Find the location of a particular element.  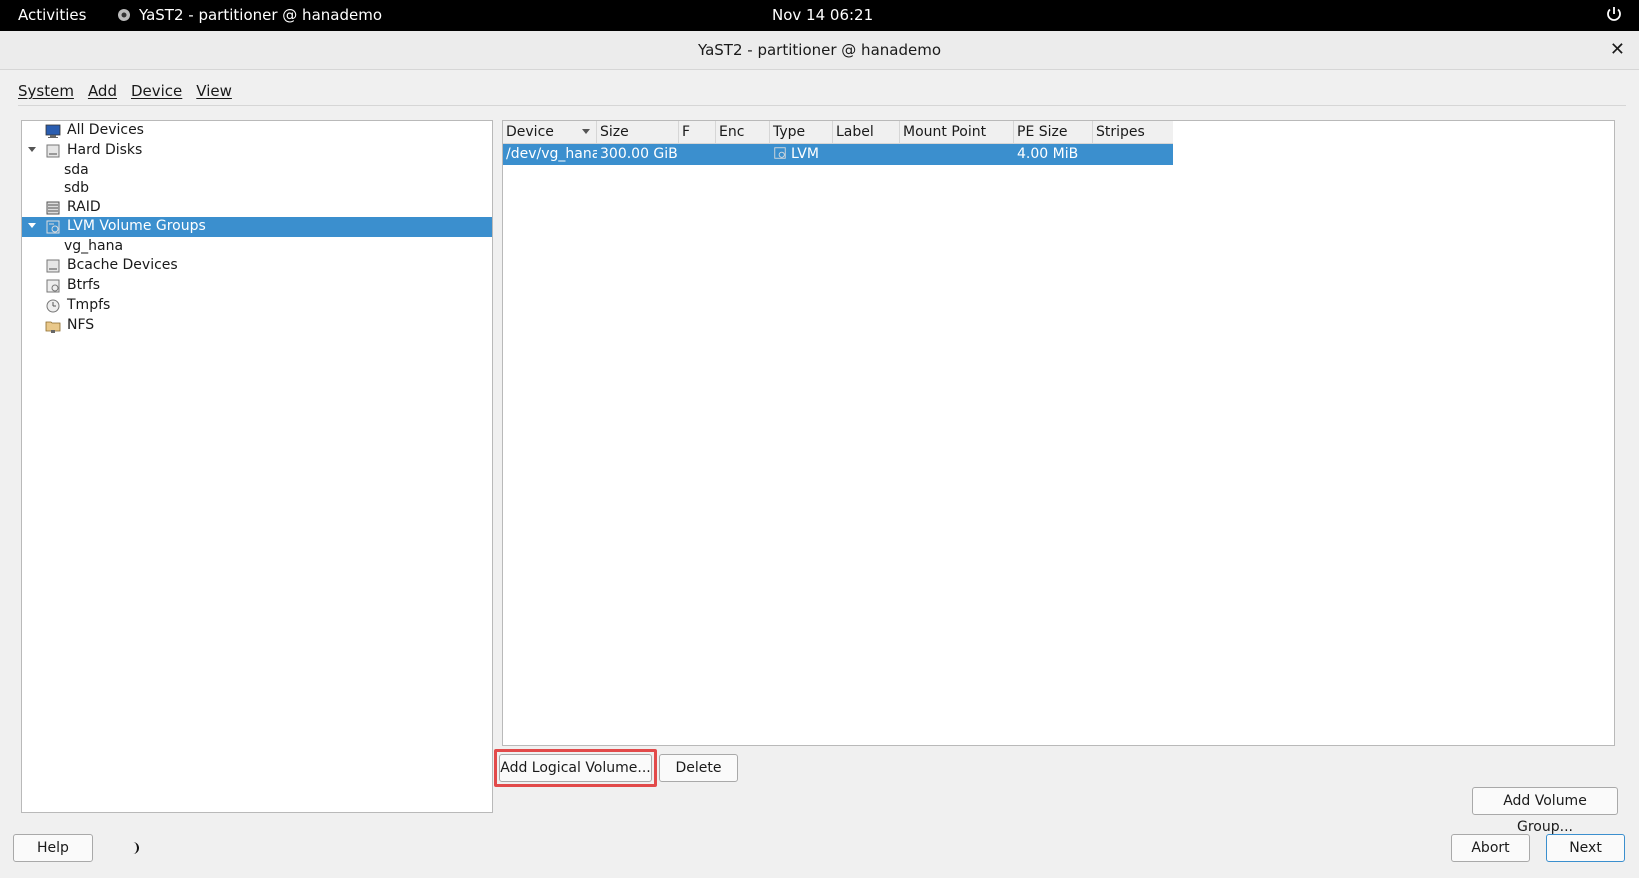

clock: Nov 14 06:21 is located at coordinates (822, 15).